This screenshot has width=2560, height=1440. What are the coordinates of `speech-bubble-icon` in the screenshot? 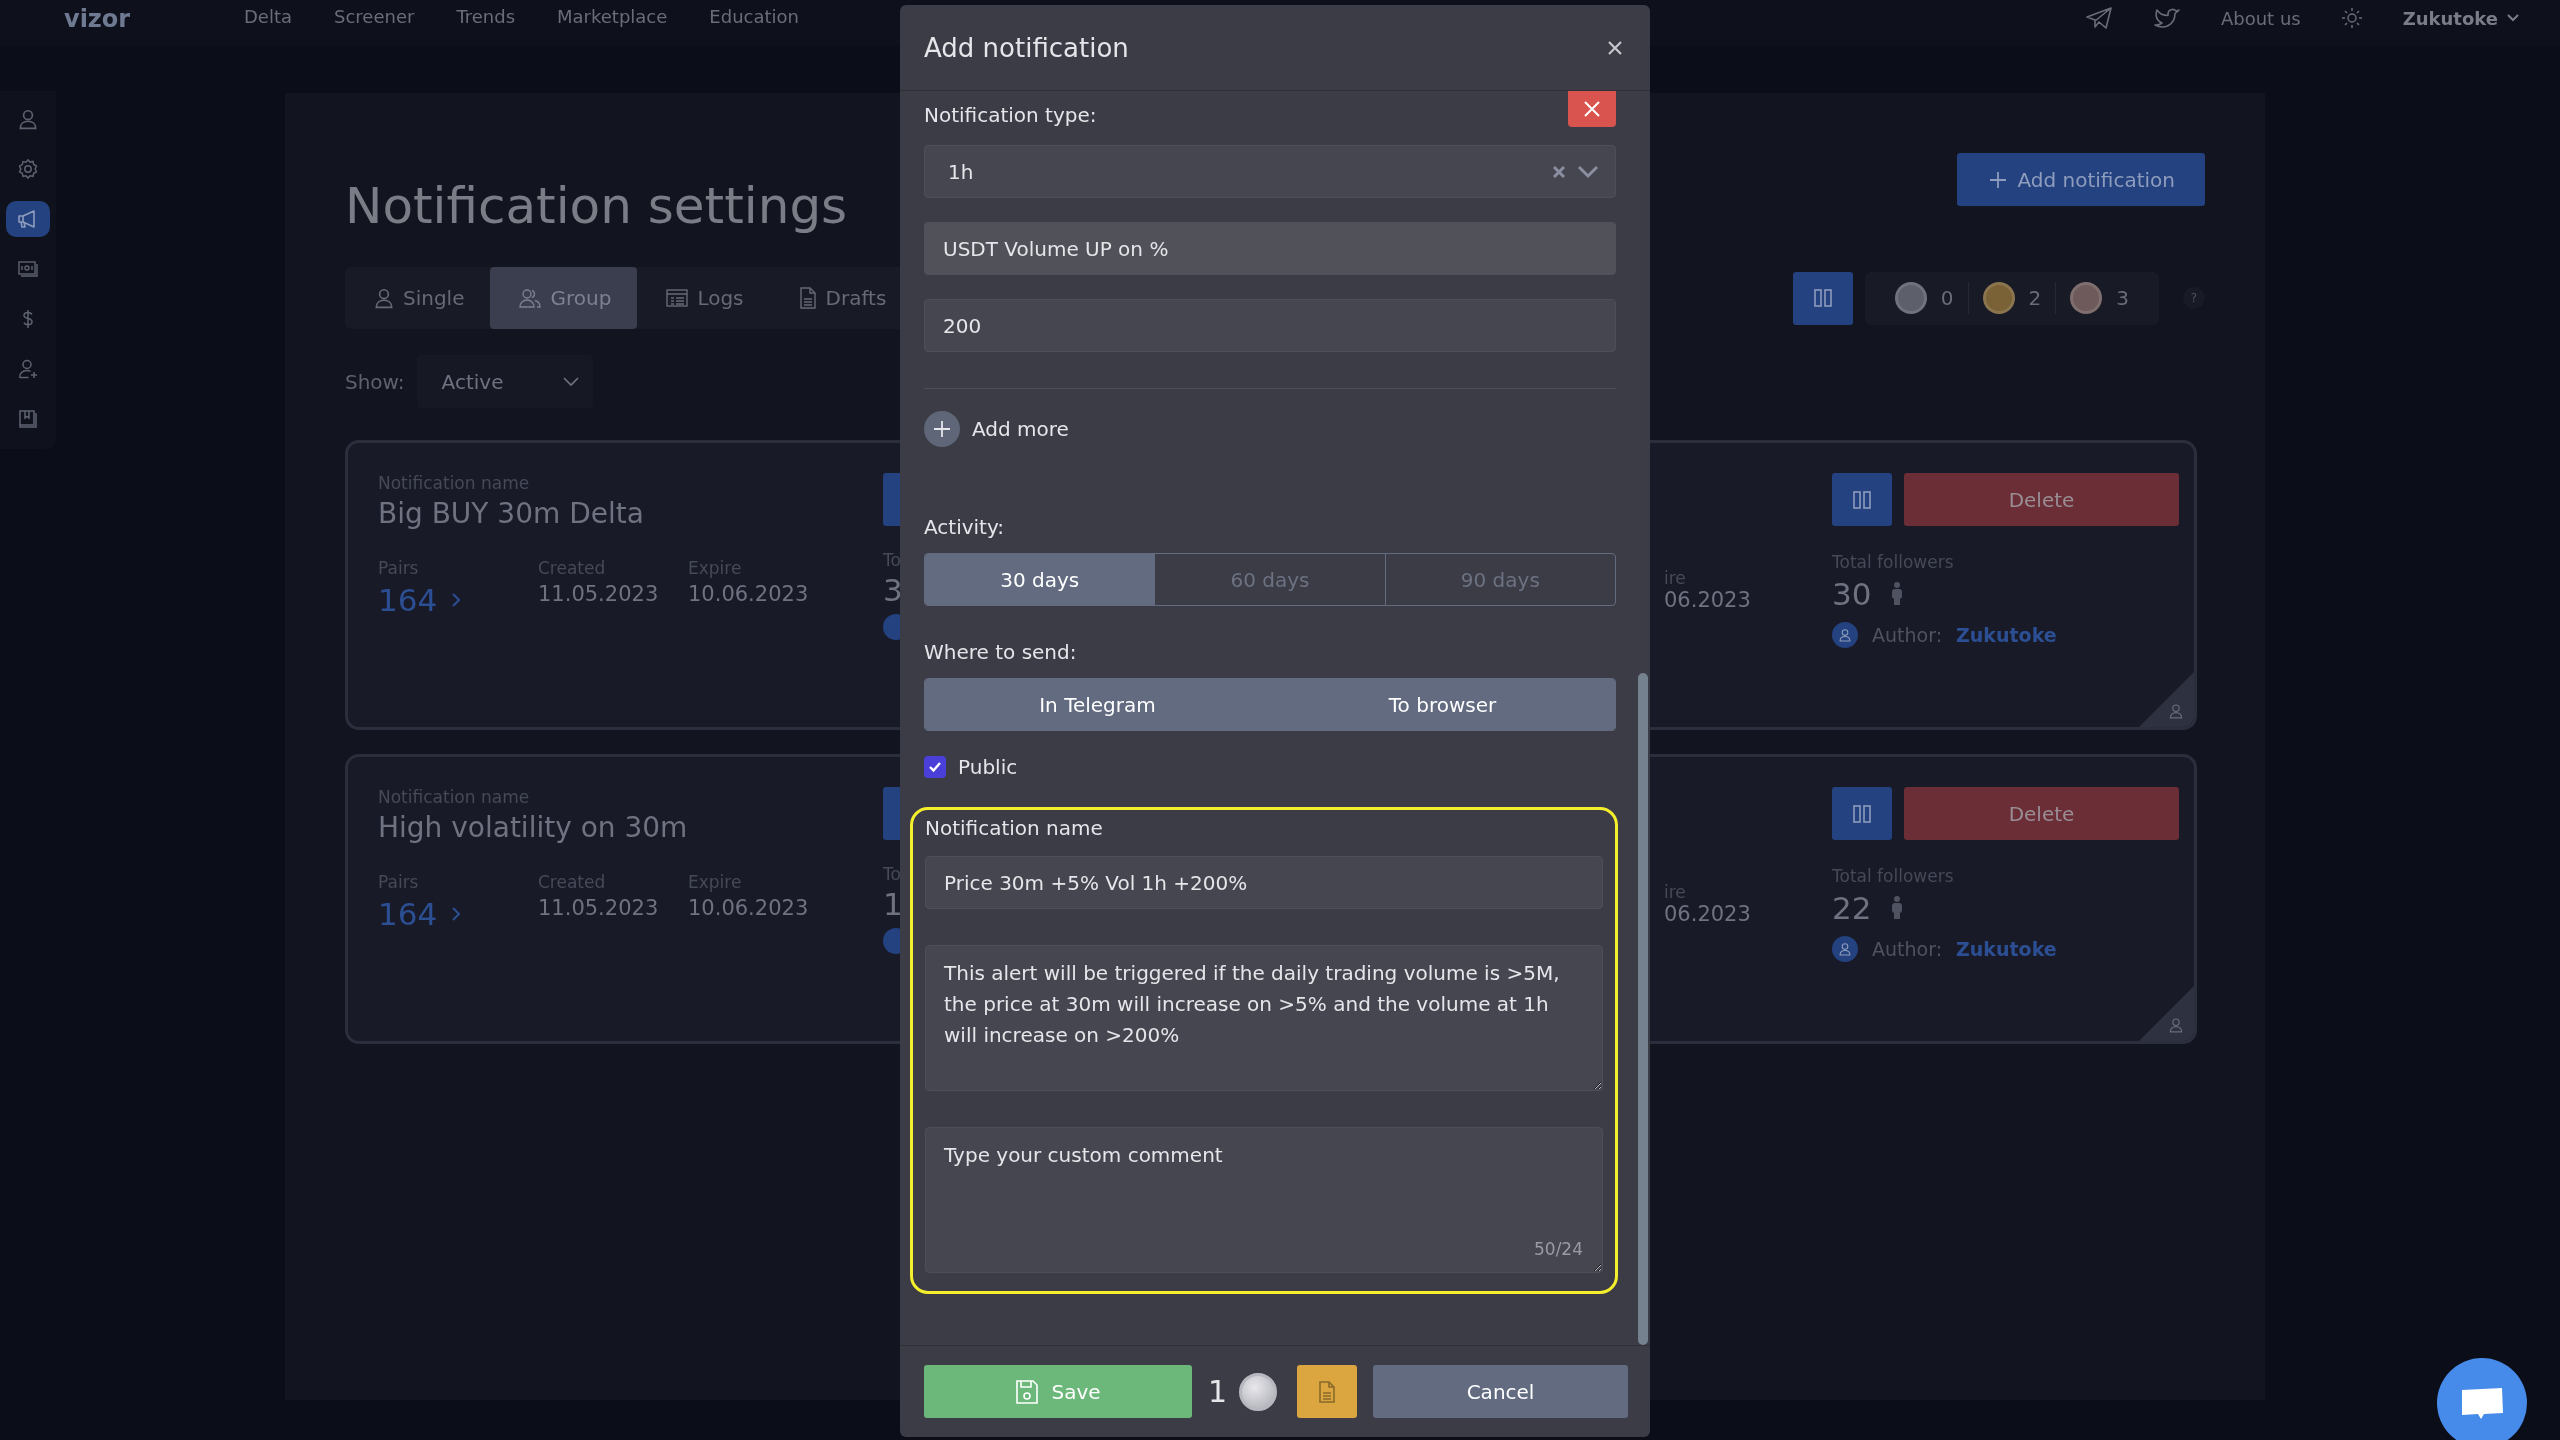 It's located at (2482, 1403).